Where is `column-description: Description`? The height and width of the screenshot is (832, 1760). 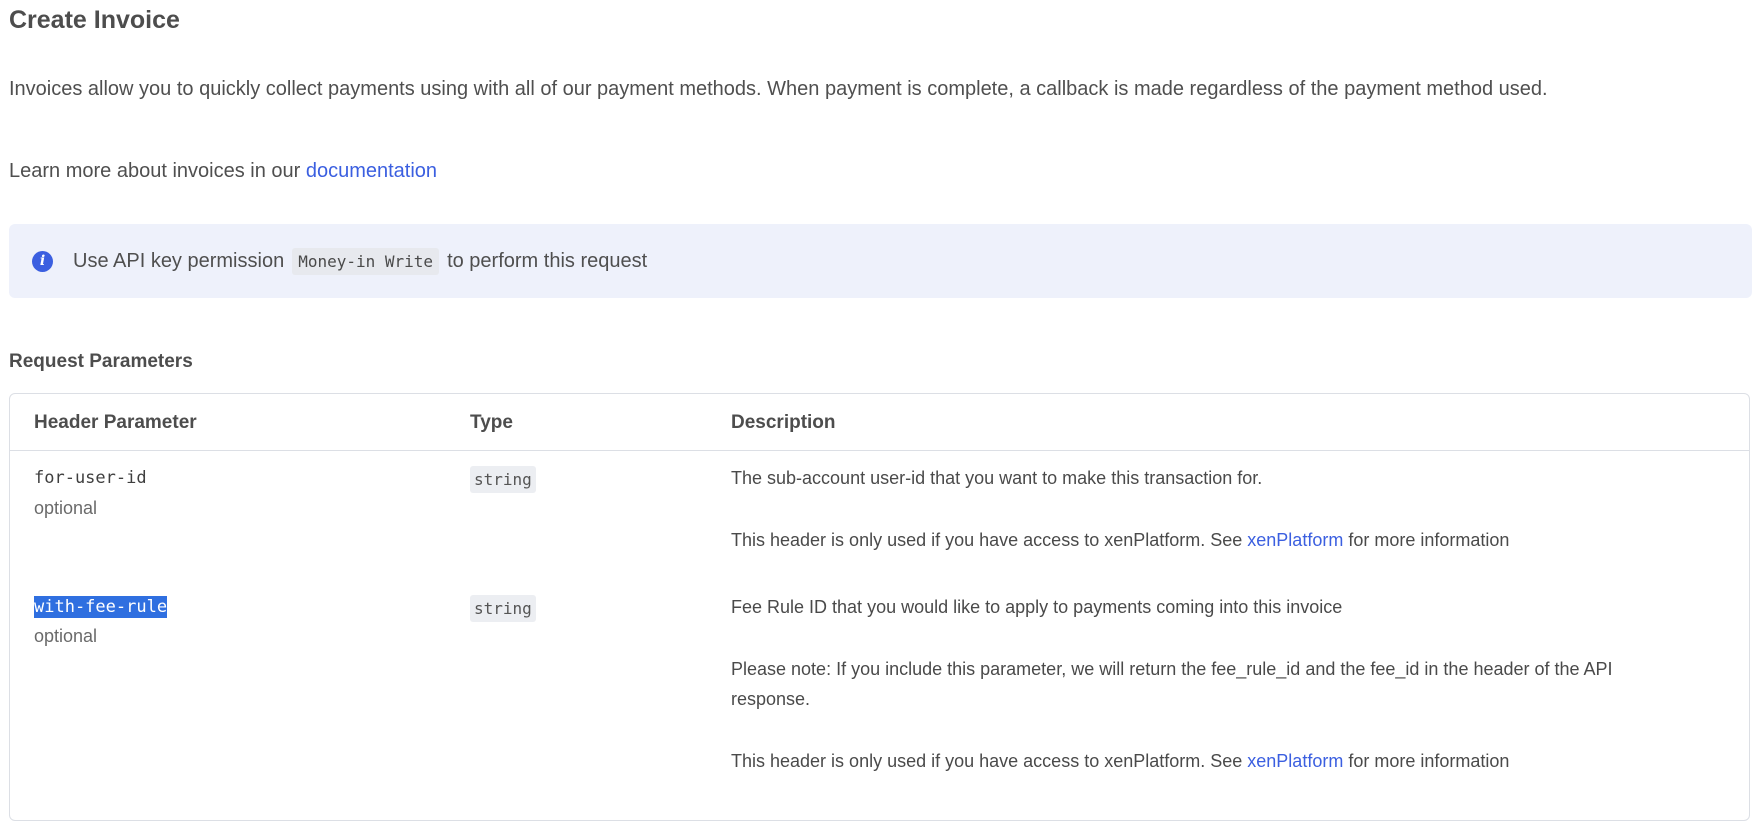
column-description: Description is located at coordinates (783, 422).